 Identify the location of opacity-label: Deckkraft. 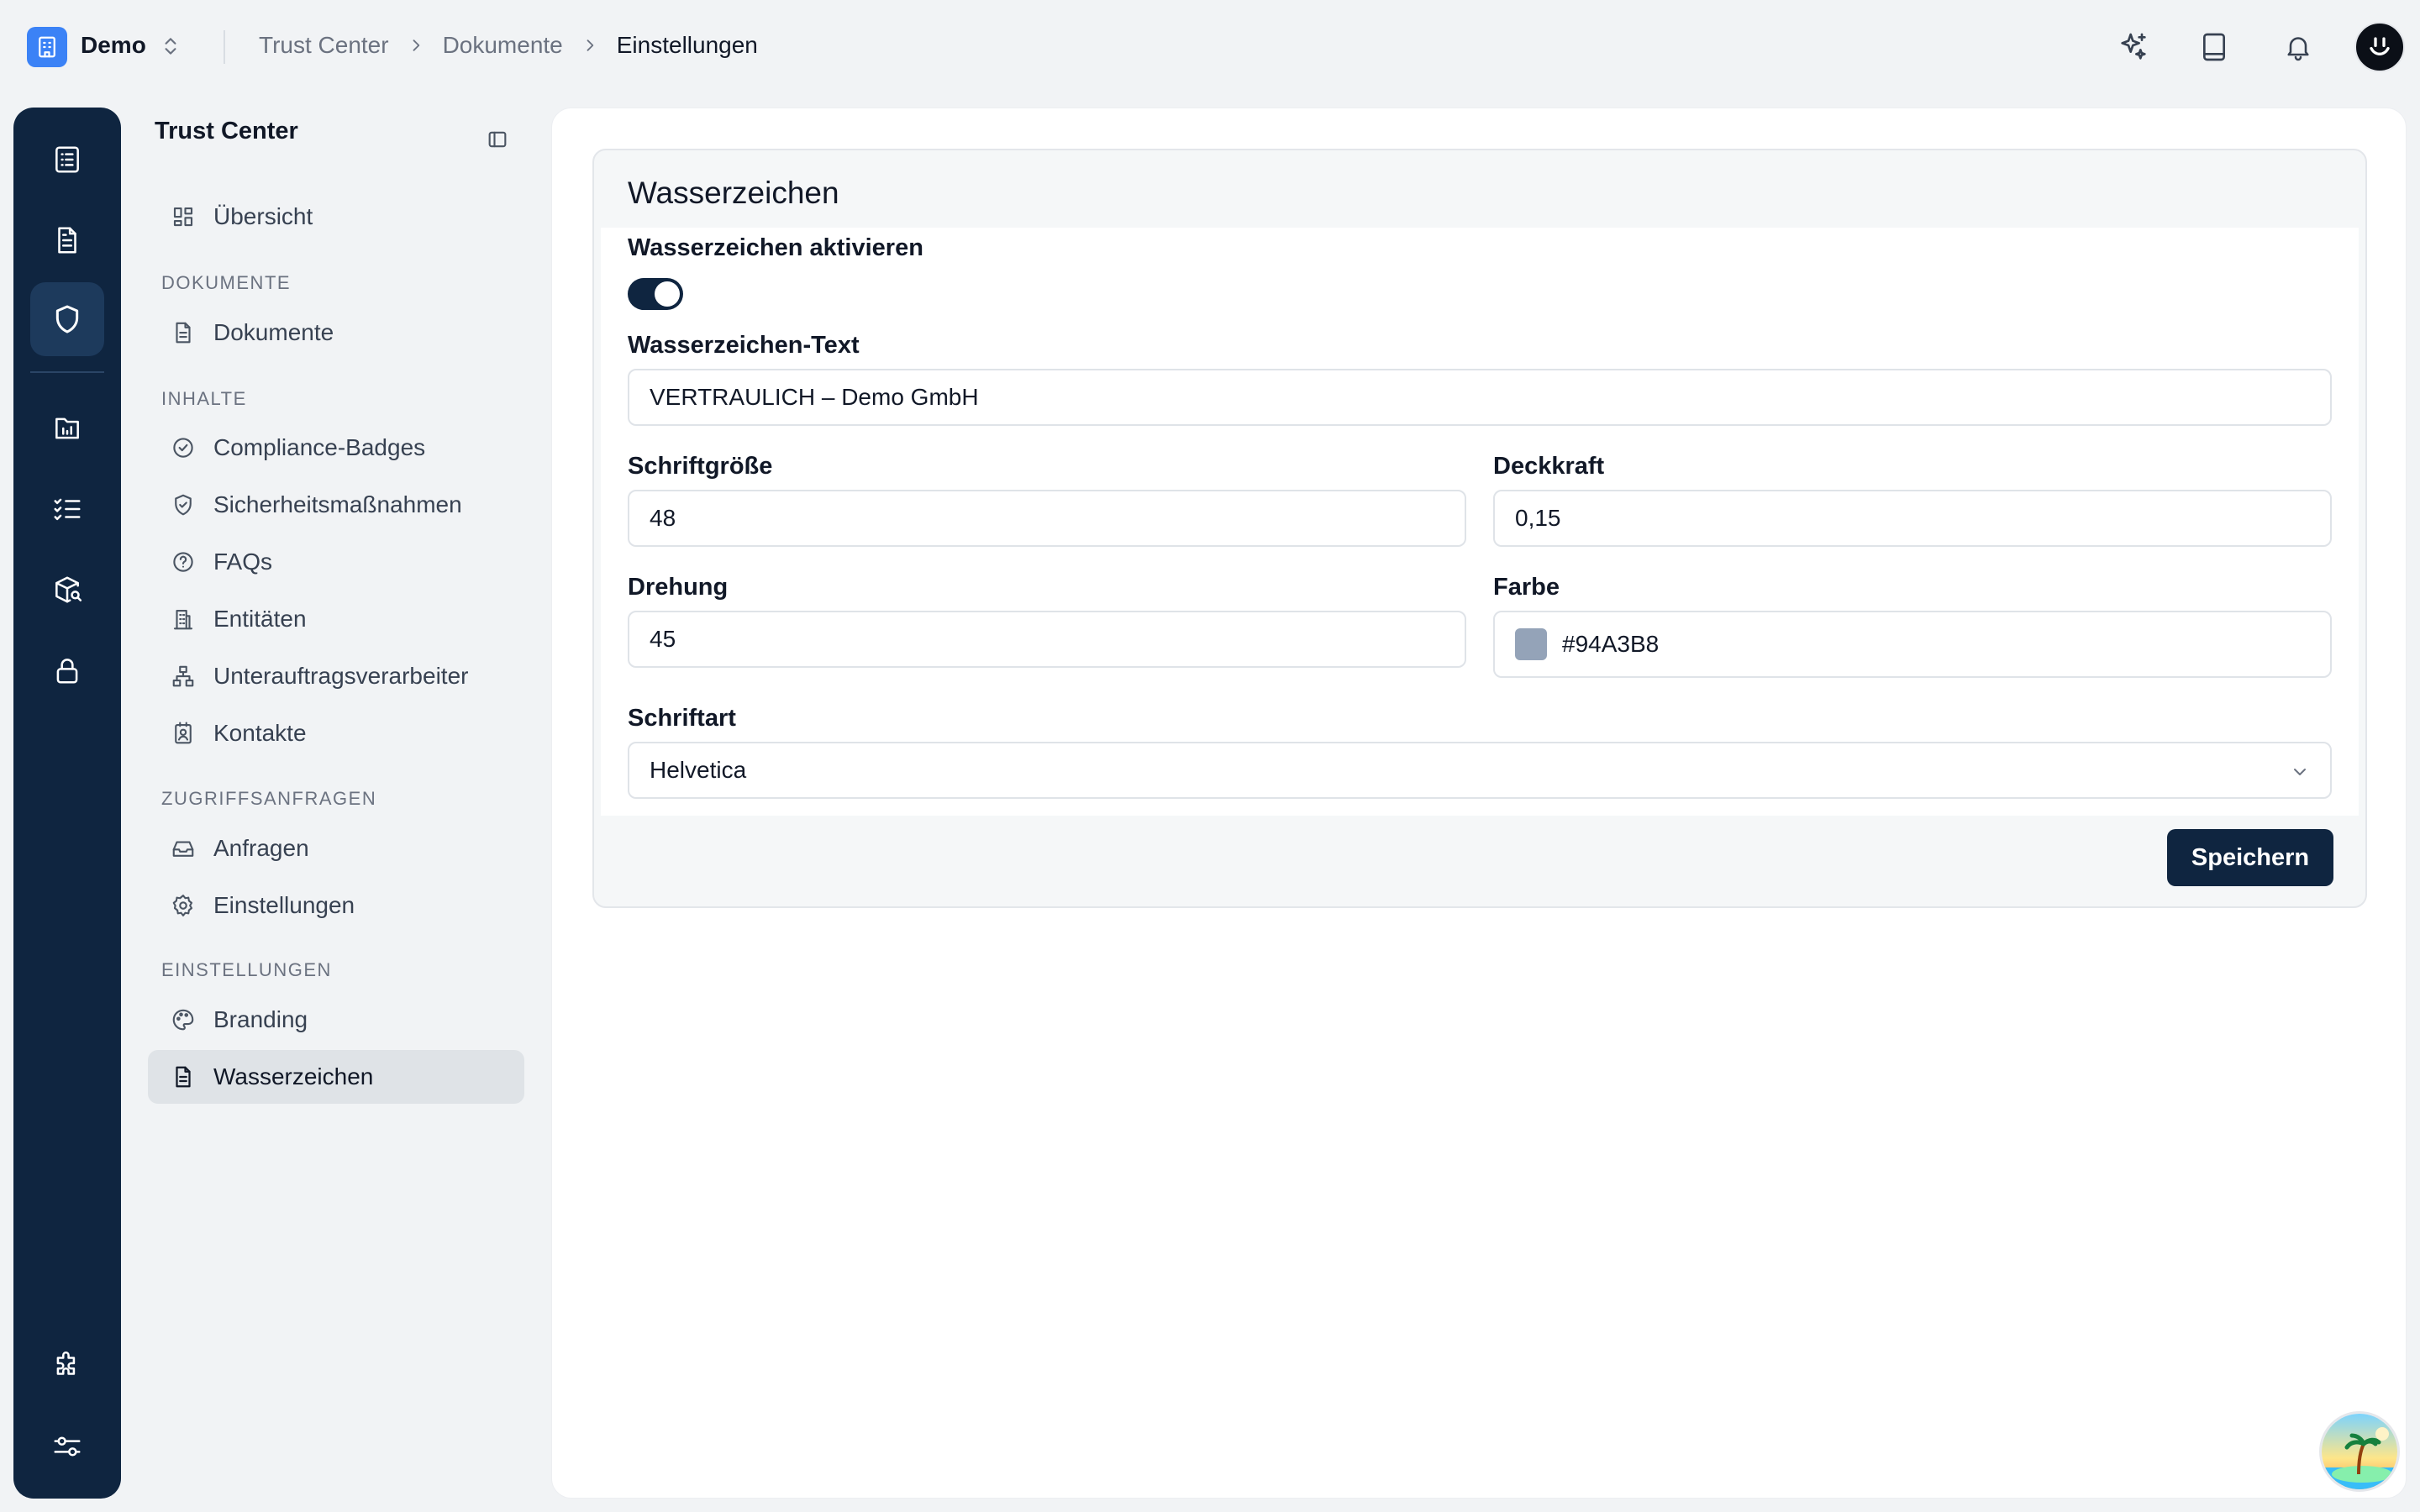
(1549, 466).